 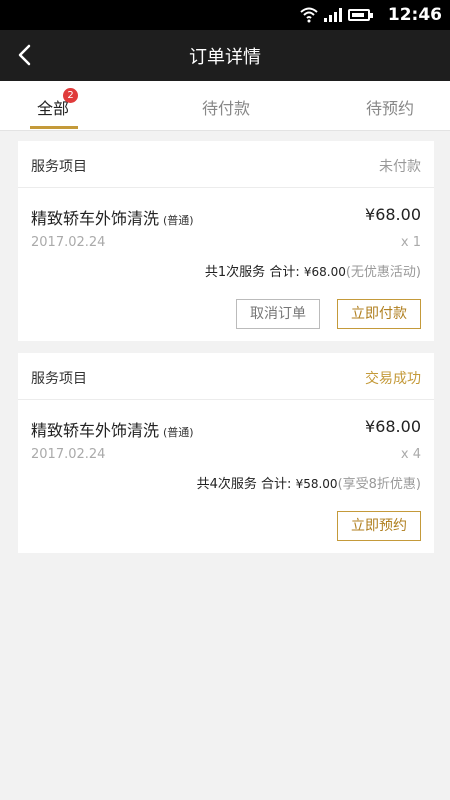 I want to click on status-icons, so click(x=336, y=15).